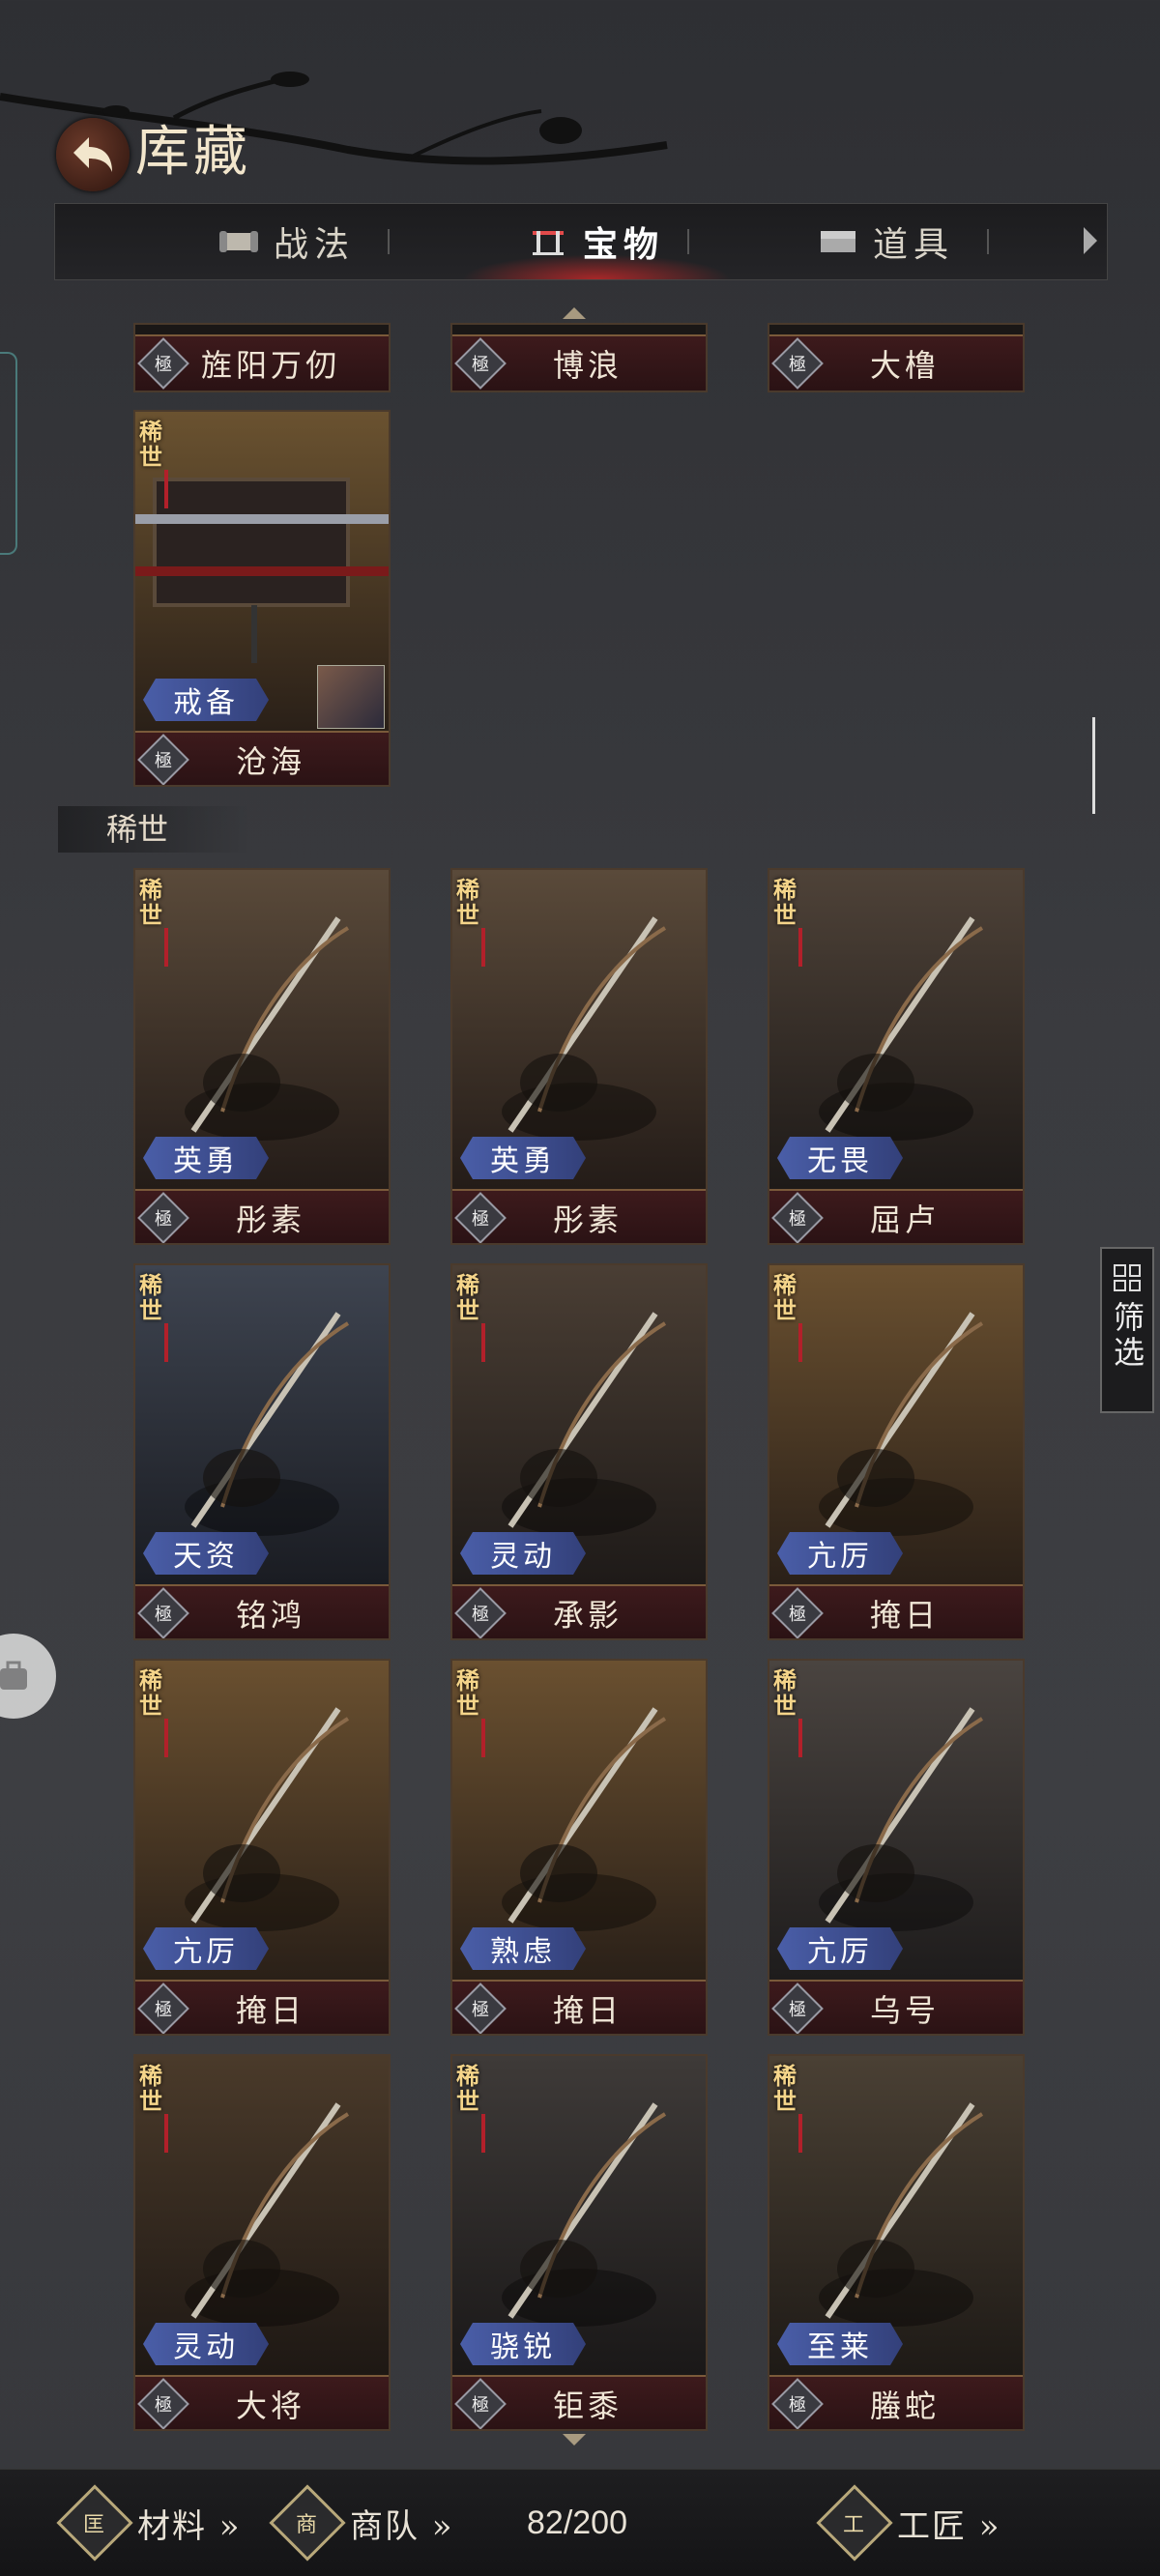 The width and height of the screenshot is (1160, 2576). I want to click on header: 库藏, so click(580, 97).